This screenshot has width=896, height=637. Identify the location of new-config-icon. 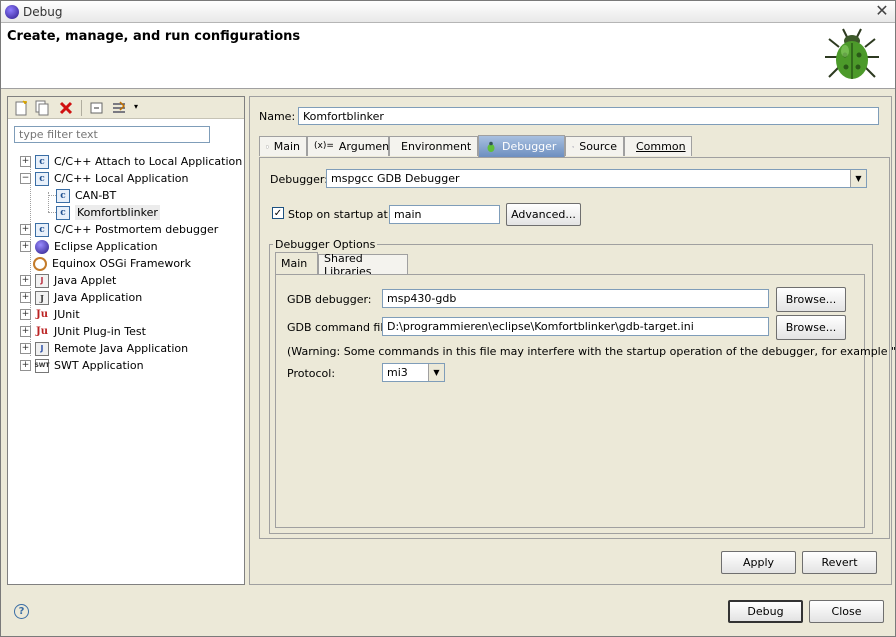
(21, 108).